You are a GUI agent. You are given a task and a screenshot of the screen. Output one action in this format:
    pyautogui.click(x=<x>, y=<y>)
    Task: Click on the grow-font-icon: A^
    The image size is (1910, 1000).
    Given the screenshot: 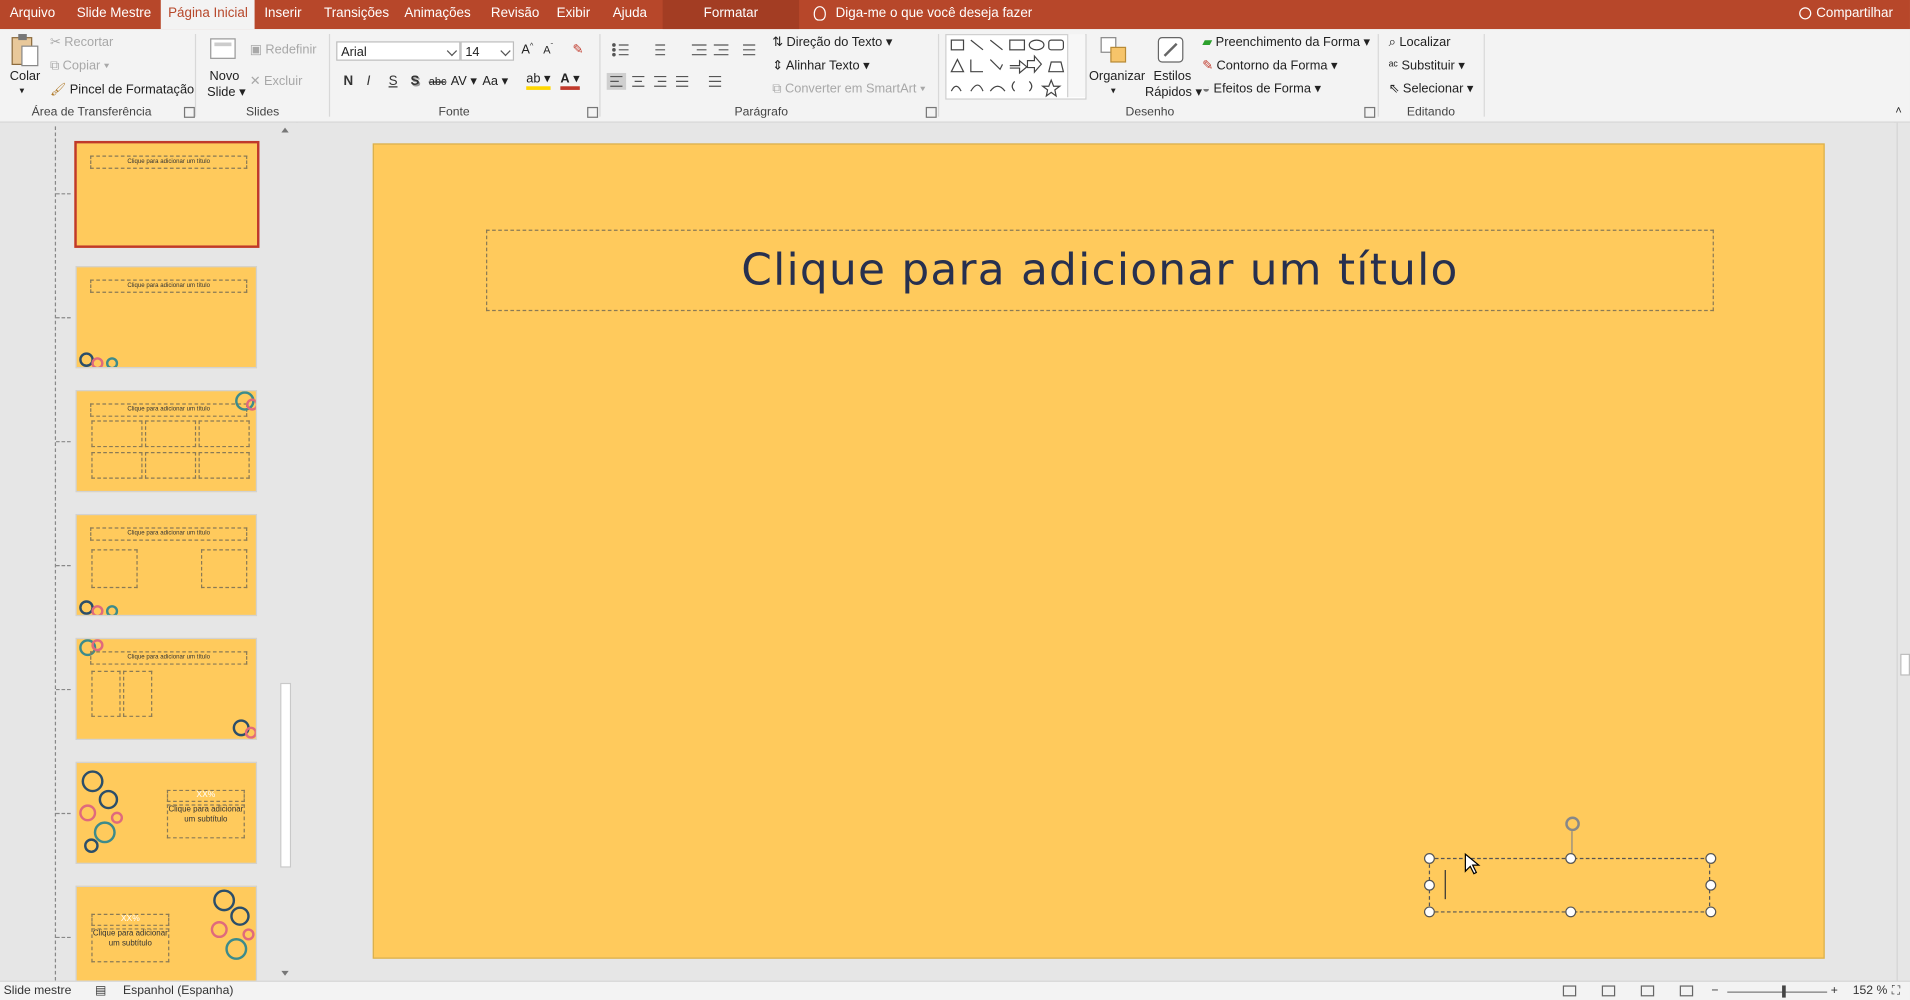 What is the action you would take?
    pyautogui.click(x=527, y=50)
    